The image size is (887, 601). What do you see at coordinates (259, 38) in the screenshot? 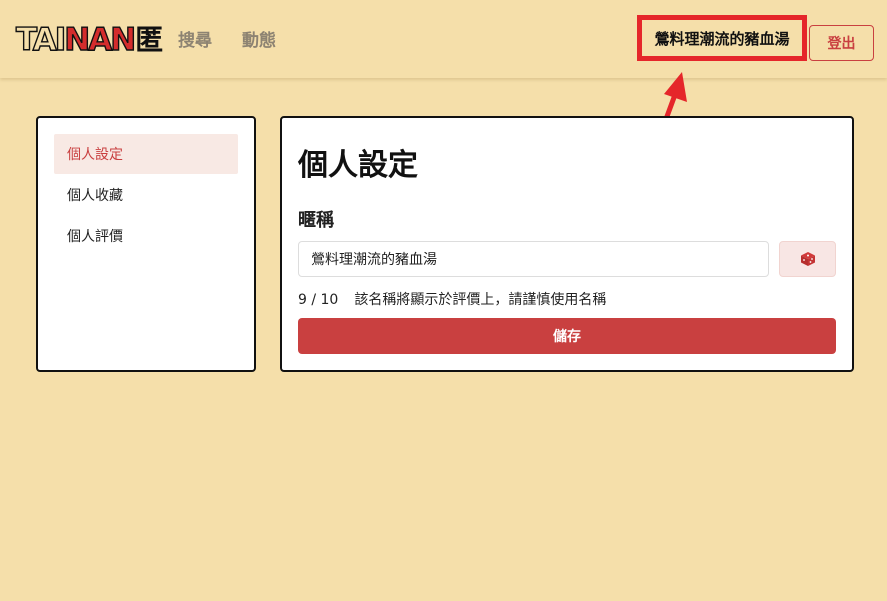
I see `nav-feed-link: 動態` at bounding box center [259, 38].